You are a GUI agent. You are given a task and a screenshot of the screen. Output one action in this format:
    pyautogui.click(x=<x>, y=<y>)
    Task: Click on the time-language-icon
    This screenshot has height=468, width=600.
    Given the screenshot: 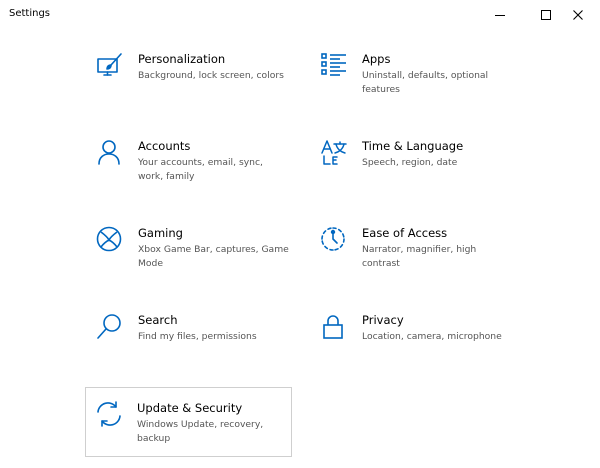 What is the action you would take?
    pyautogui.click(x=334, y=155)
    